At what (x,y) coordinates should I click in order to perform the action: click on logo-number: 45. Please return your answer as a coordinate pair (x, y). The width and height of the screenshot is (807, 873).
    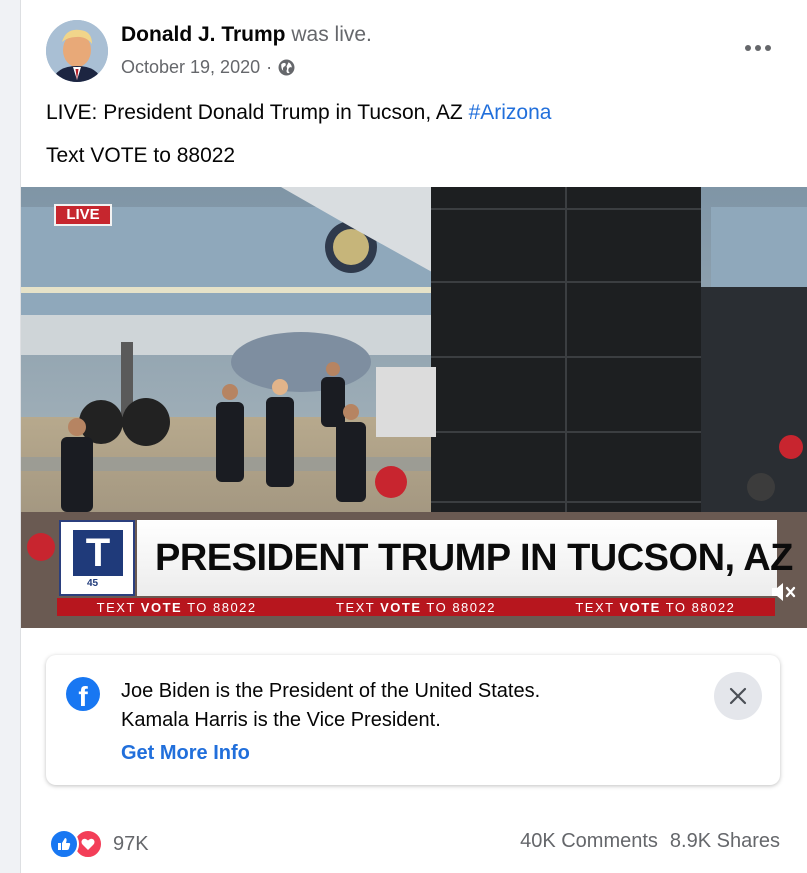
    Looking at the image, I should click on (93, 583).